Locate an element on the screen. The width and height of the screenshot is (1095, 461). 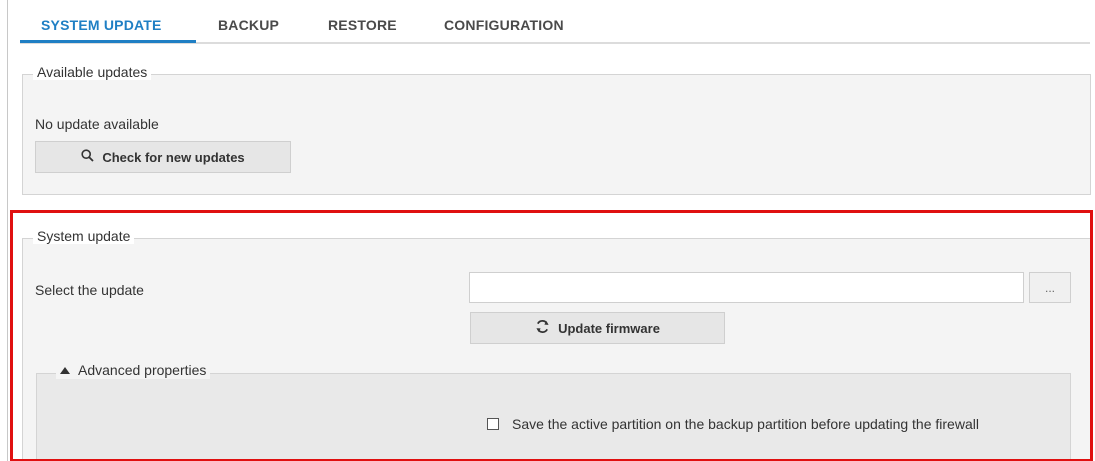
active-tab-indicator is located at coordinates (108, 41).